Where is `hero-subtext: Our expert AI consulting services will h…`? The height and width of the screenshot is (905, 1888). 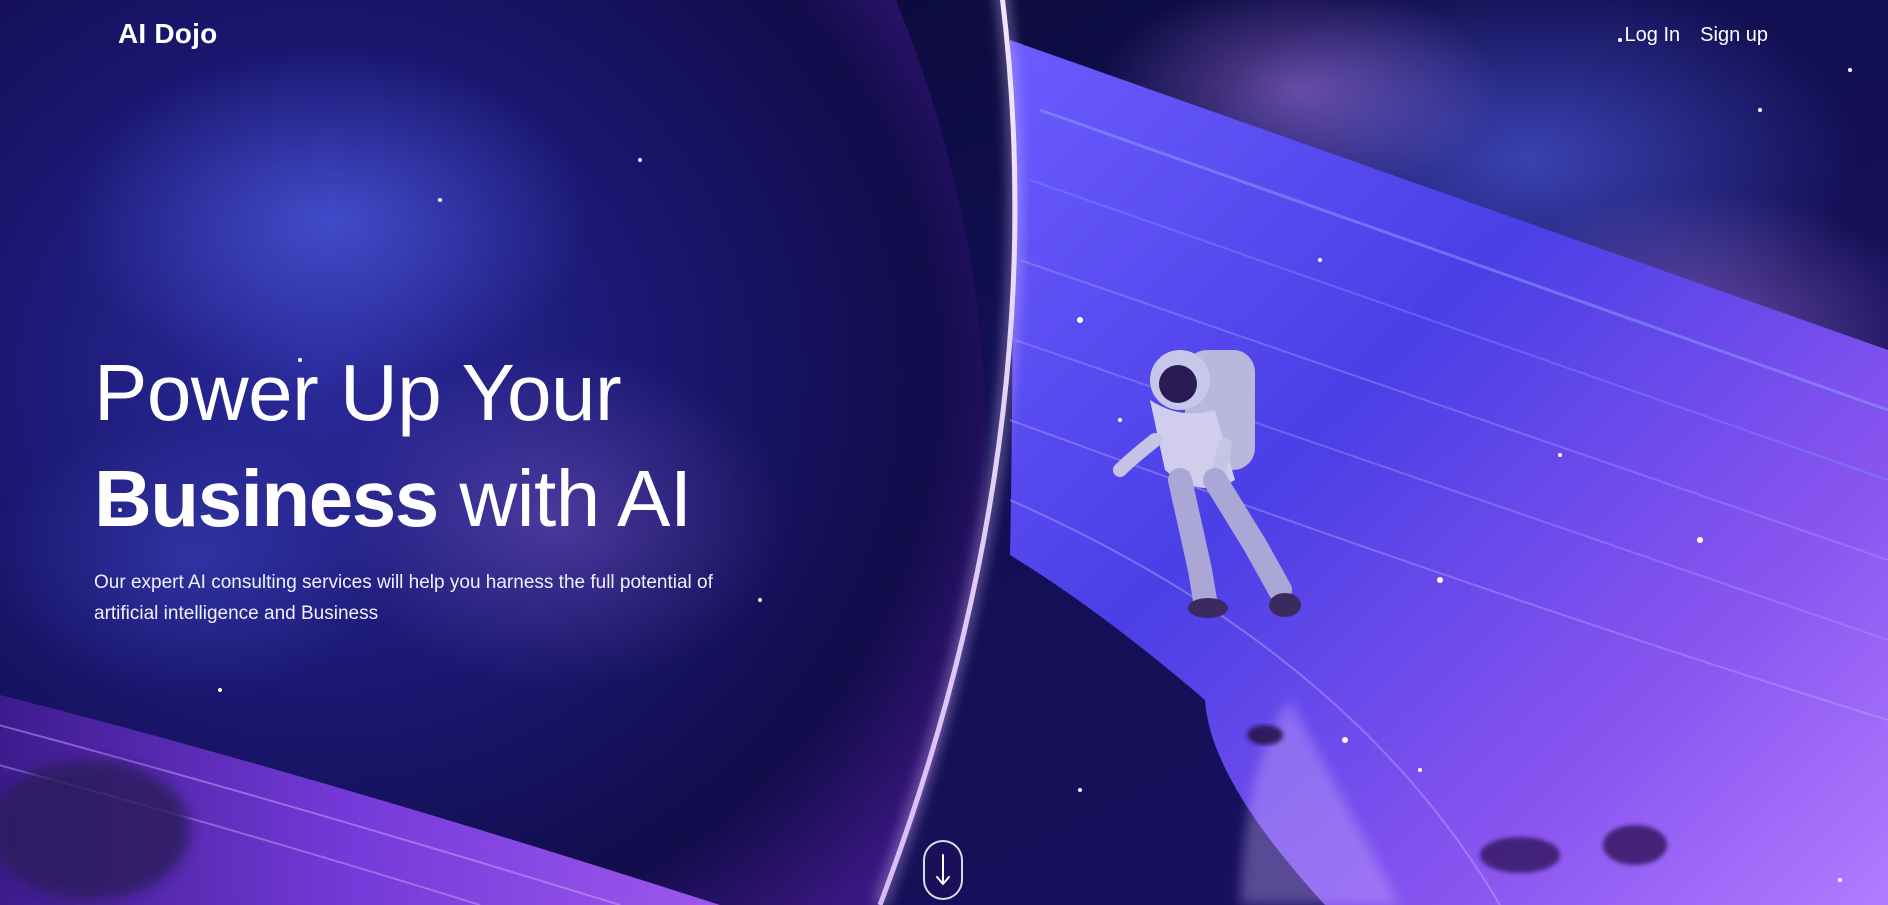
hero-subtext: Our expert AI consulting services will h… is located at coordinates (403, 598).